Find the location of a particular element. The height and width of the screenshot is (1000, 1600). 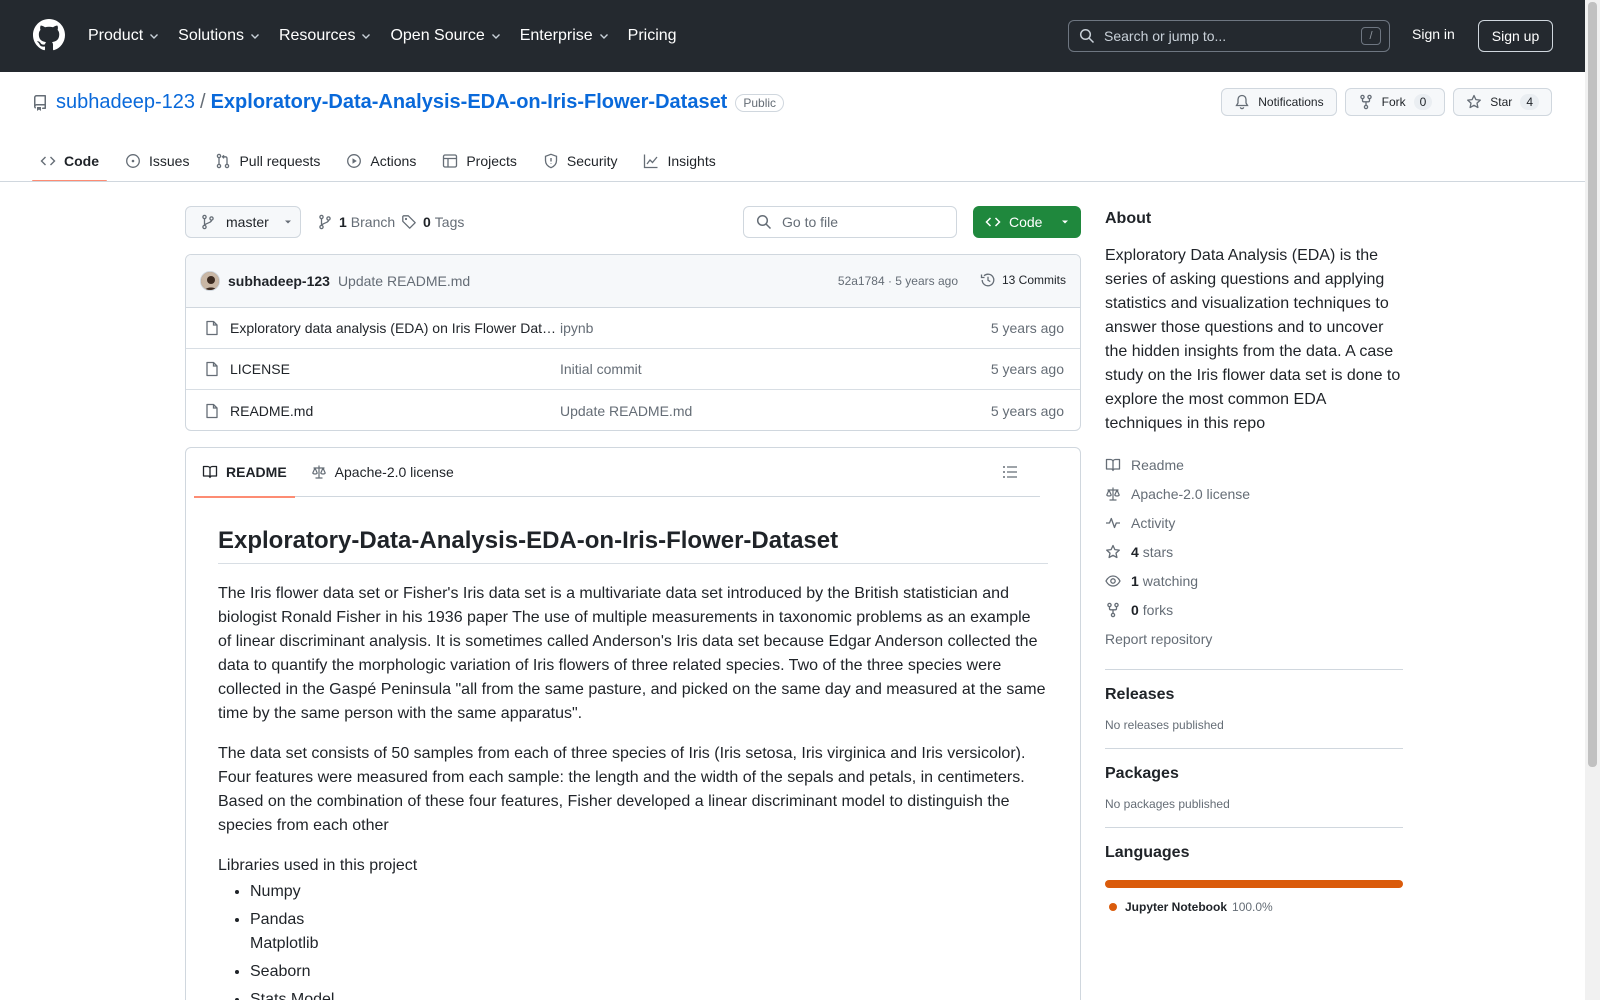

file-commit-link: Update README.md is located at coordinates (626, 411).